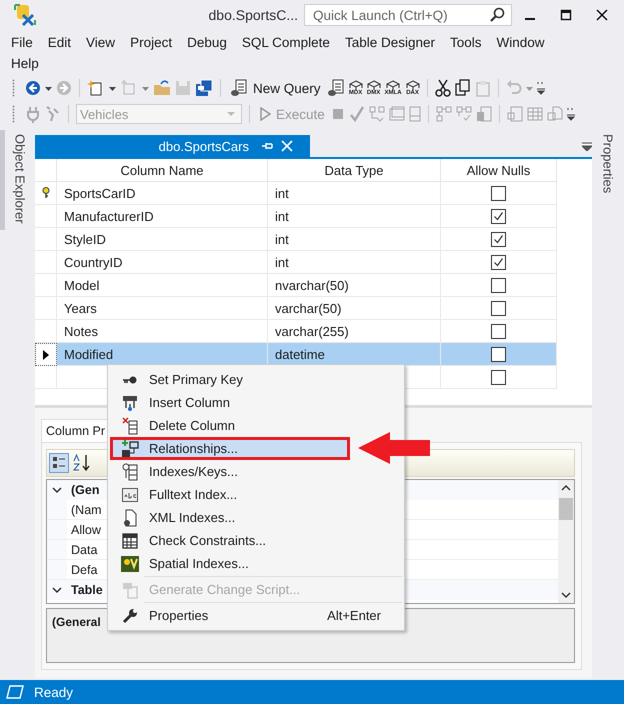 The height and width of the screenshot is (704, 624). Describe the element at coordinates (566, 509) in the screenshot. I see `scroll-thumb` at that location.